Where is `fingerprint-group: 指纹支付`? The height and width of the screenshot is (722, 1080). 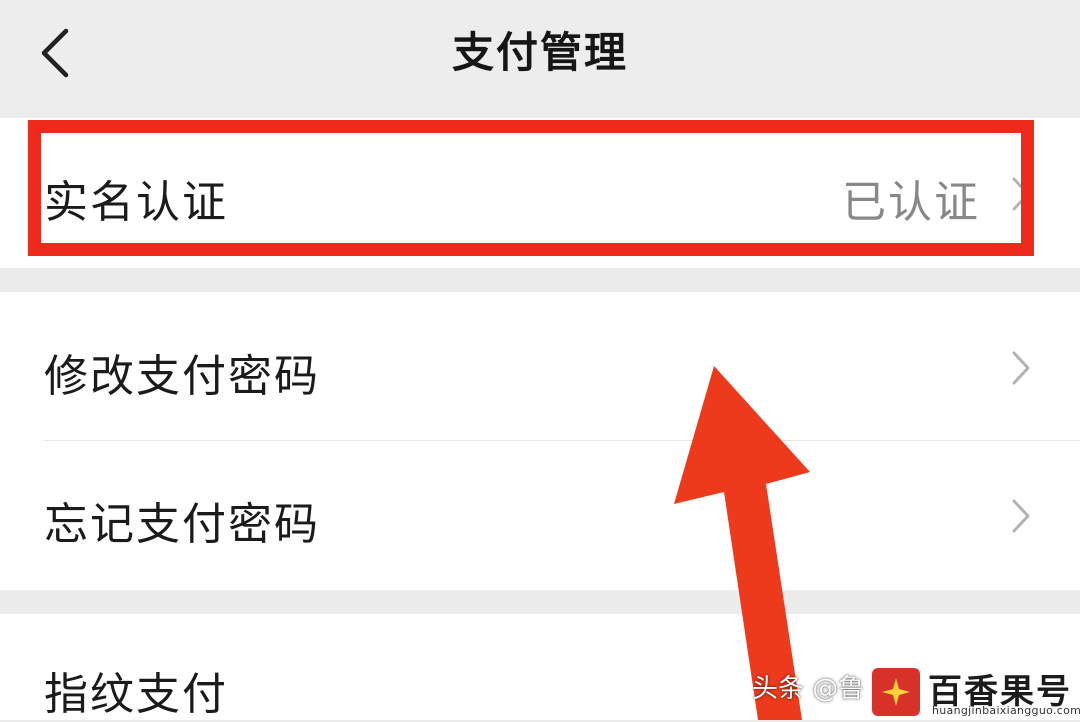 fingerprint-group: 指纹支付 is located at coordinates (540, 667).